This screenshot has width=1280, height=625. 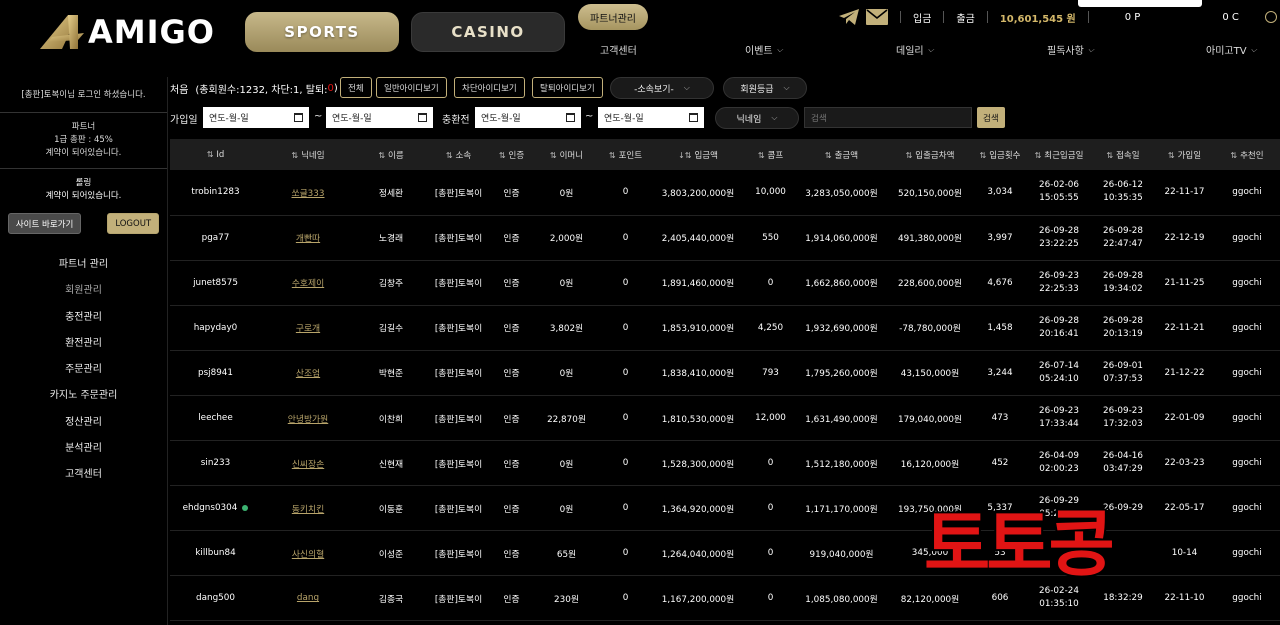 What do you see at coordinates (83, 291) in the screenshot?
I see `sidebar-item-members: 회원관리` at bounding box center [83, 291].